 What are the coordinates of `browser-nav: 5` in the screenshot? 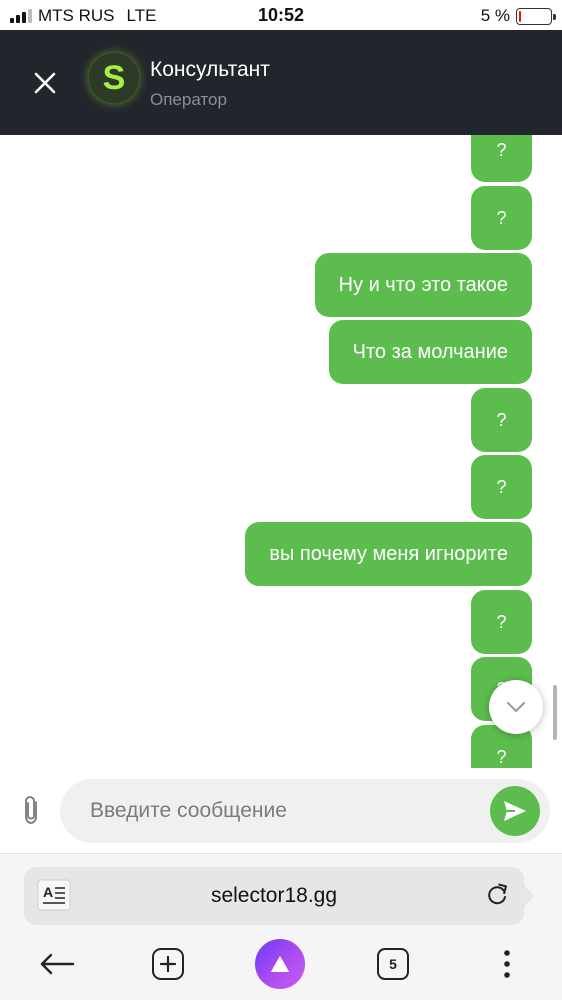 It's located at (281, 969).